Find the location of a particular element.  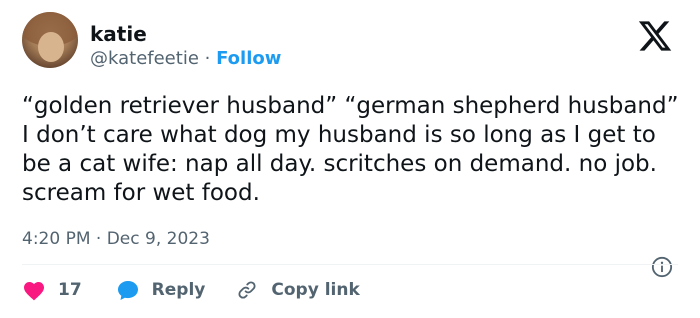

follow-button: Follow is located at coordinates (248, 58).